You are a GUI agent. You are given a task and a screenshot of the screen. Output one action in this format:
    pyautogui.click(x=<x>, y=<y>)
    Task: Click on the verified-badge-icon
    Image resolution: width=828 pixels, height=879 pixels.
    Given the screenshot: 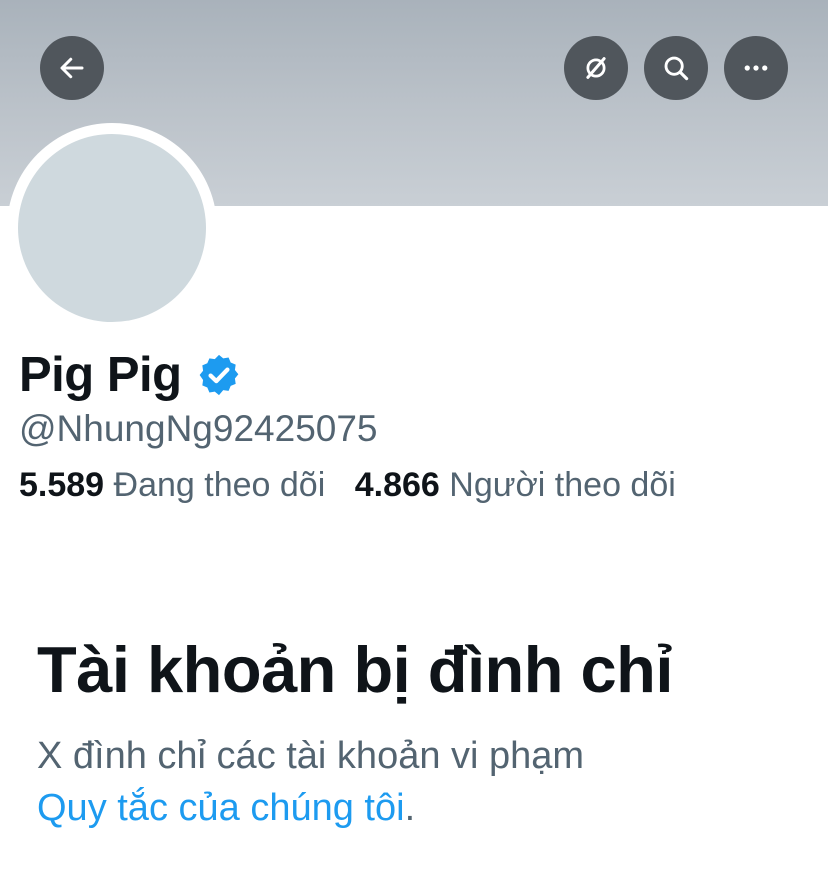 What is the action you would take?
    pyautogui.click(x=219, y=375)
    